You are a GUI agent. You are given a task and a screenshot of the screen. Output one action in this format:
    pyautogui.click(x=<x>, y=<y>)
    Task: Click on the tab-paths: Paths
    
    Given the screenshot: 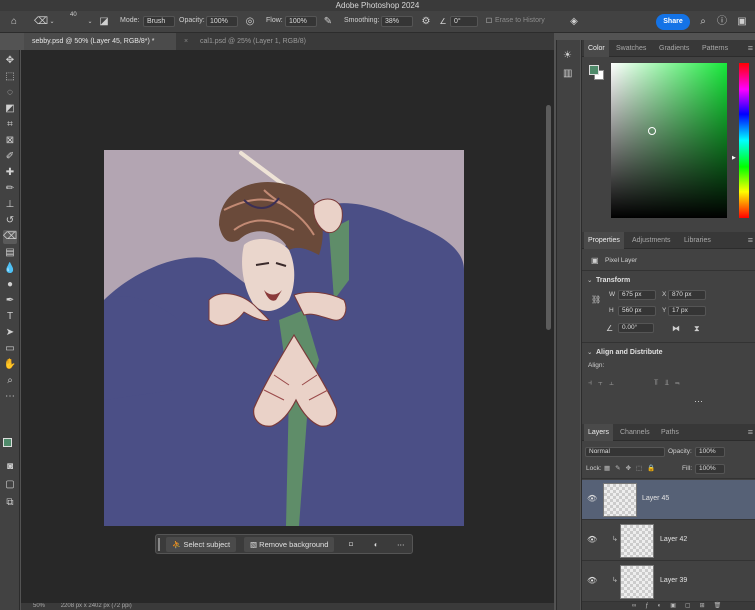 What is the action you would take?
    pyautogui.click(x=670, y=432)
    